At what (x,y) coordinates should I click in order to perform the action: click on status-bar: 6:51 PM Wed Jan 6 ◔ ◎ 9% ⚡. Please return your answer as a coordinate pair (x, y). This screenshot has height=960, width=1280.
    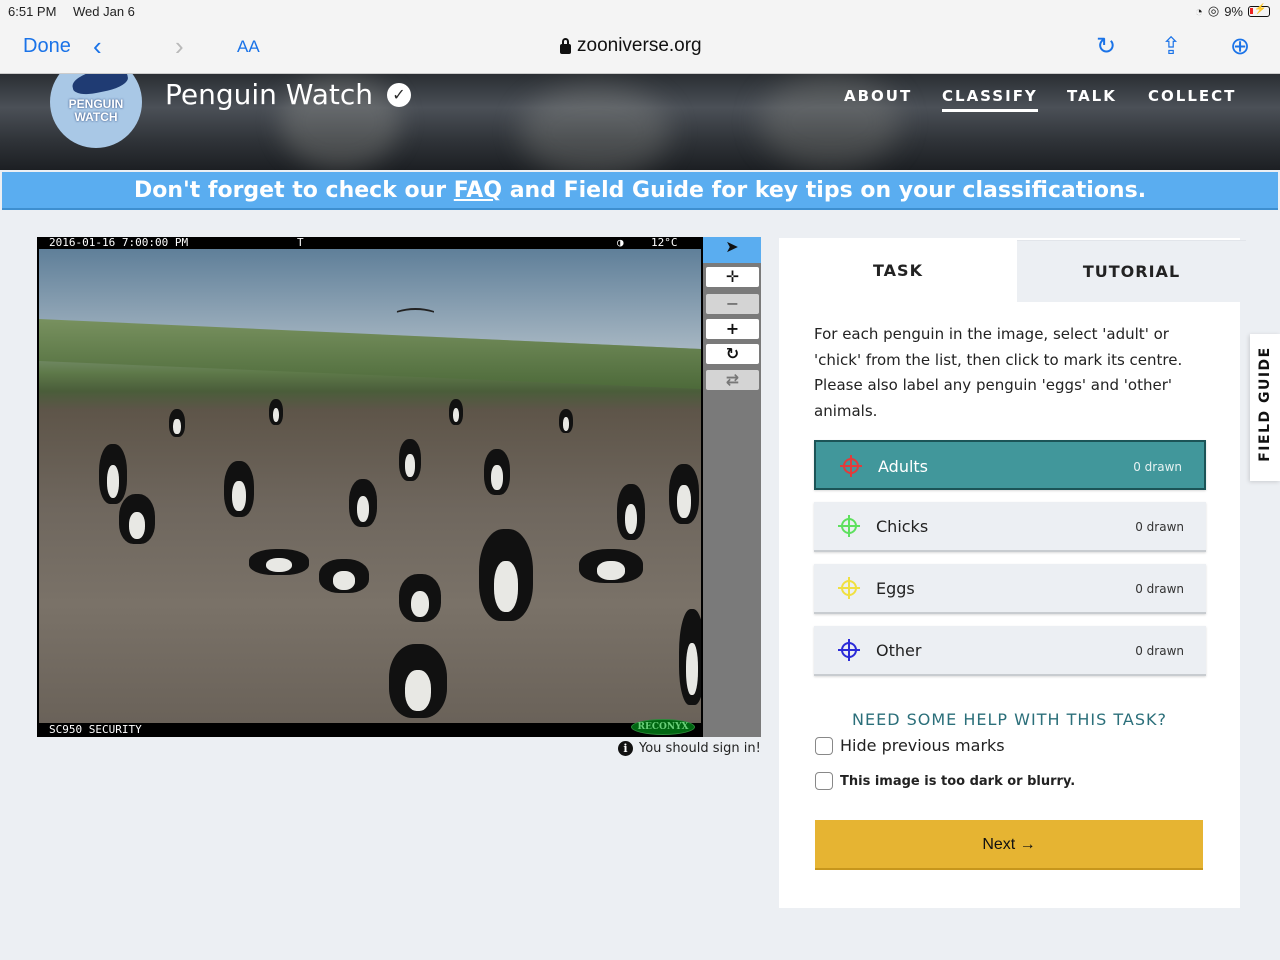
    Looking at the image, I should click on (640, 11).